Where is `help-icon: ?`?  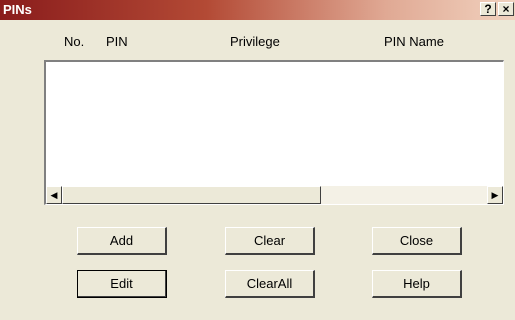 help-icon: ? is located at coordinates (488, 9).